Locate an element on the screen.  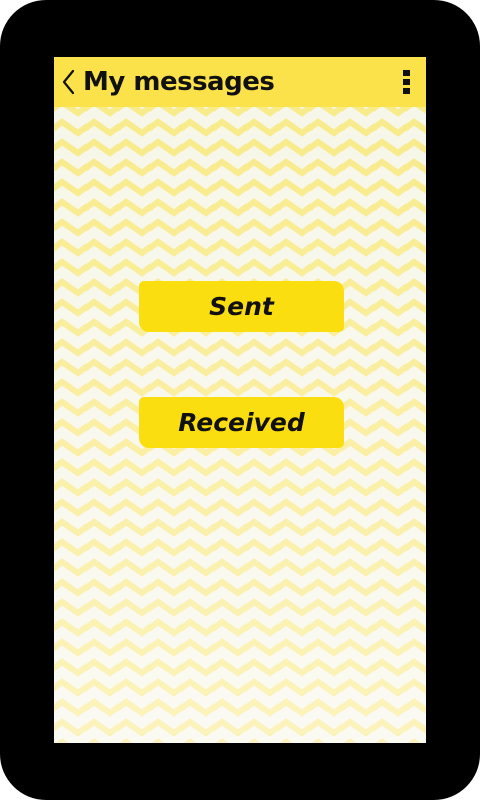
chevron-left-icon is located at coordinates (68, 82).